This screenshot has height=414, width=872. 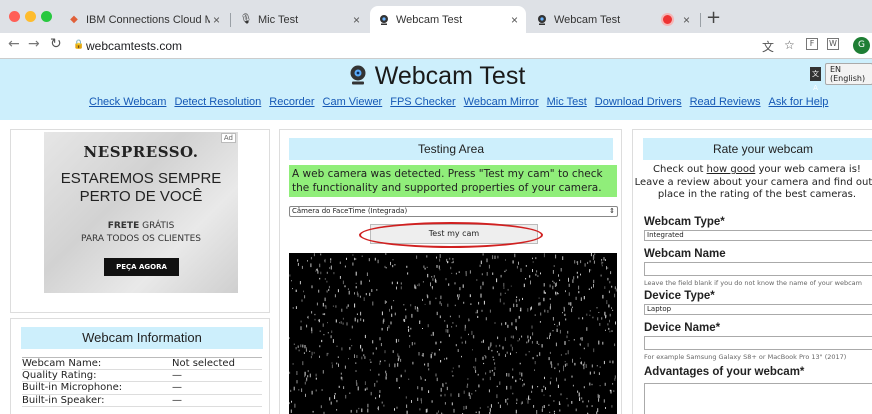 I want to click on url-field: webcamtests.com, so click(x=134, y=46).